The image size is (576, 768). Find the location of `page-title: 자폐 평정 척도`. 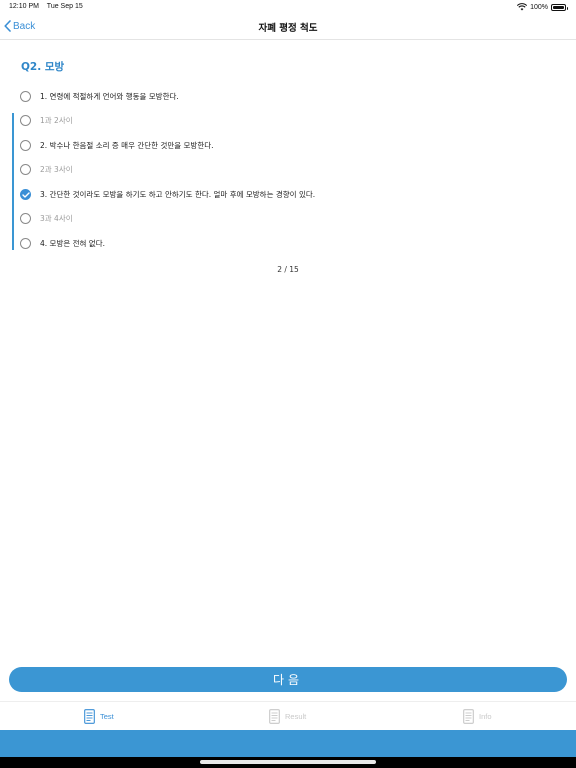

page-title: 자폐 평정 척도 is located at coordinates (288, 28).